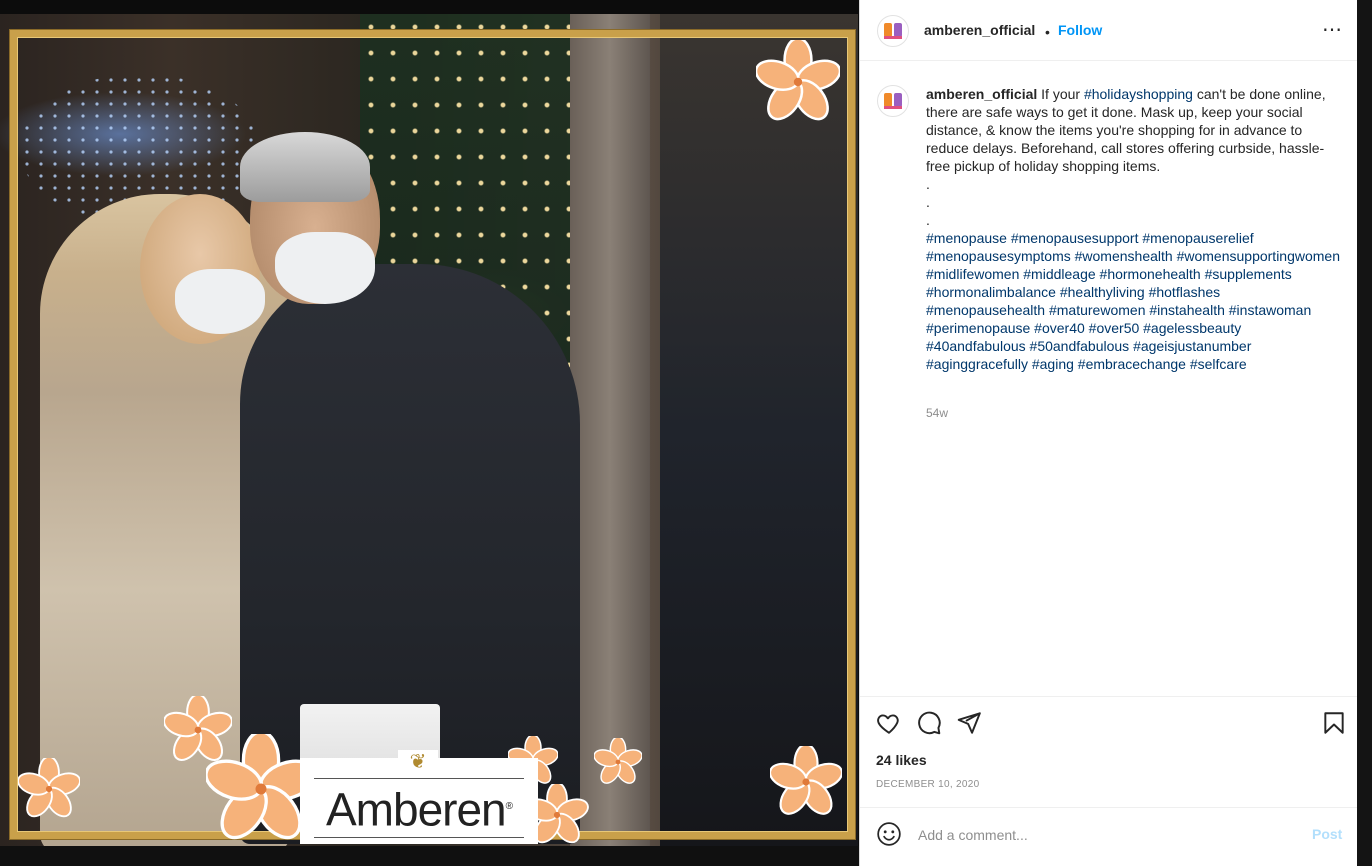 The width and height of the screenshot is (1372, 866). Describe the element at coordinates (889, 834) in the screenshot. I see `emoji-icon` at that location.